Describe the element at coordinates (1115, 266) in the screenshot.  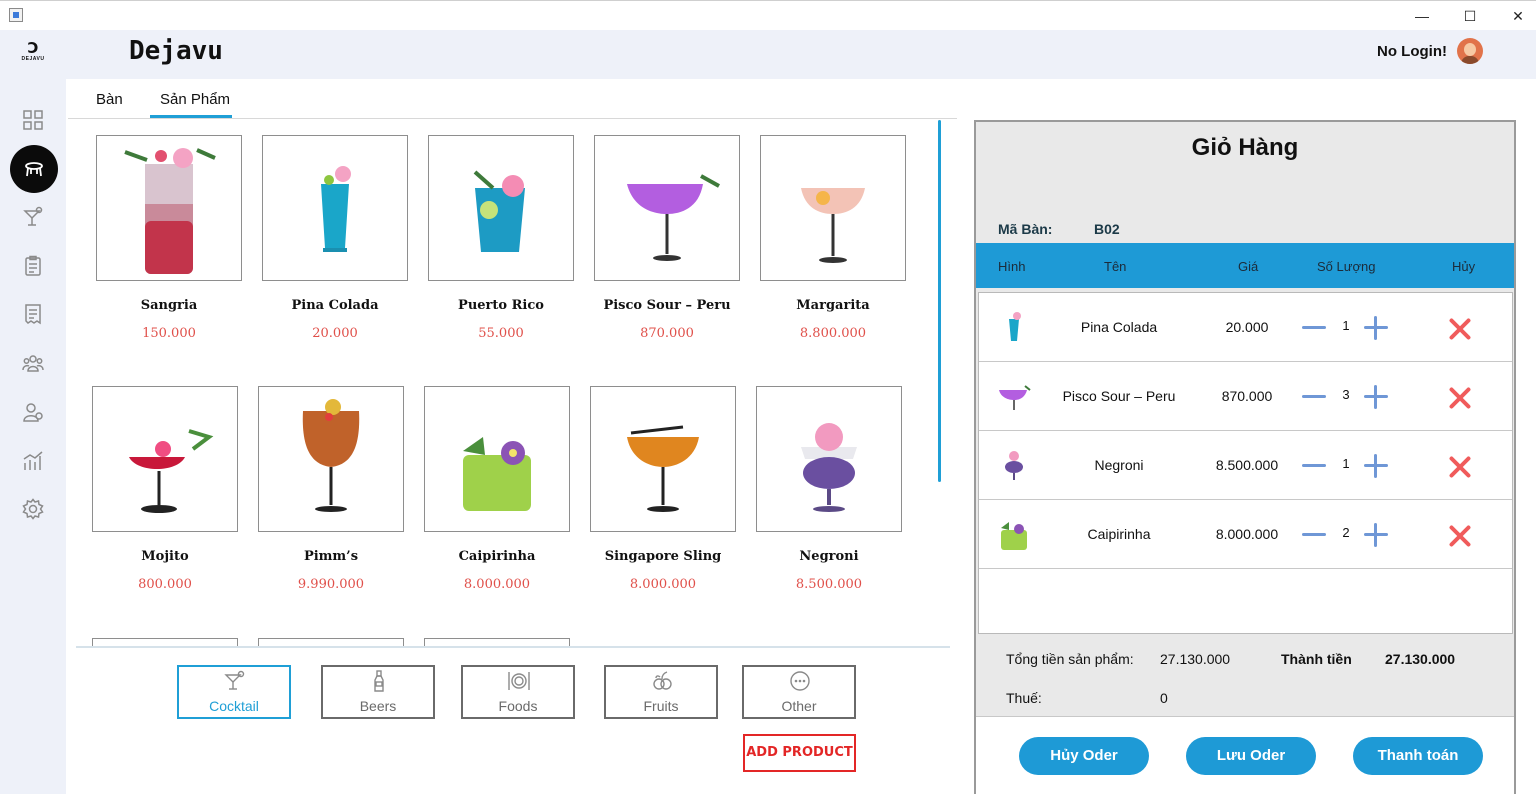
I see `column-header-name: Tên` at that location.